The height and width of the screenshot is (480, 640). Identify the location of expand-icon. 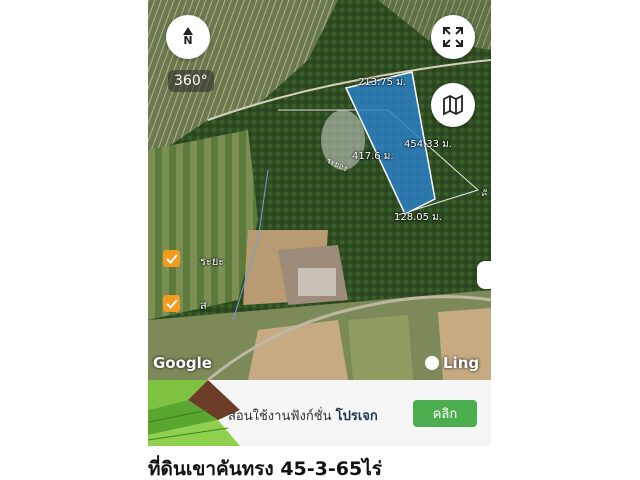
(453, 37).